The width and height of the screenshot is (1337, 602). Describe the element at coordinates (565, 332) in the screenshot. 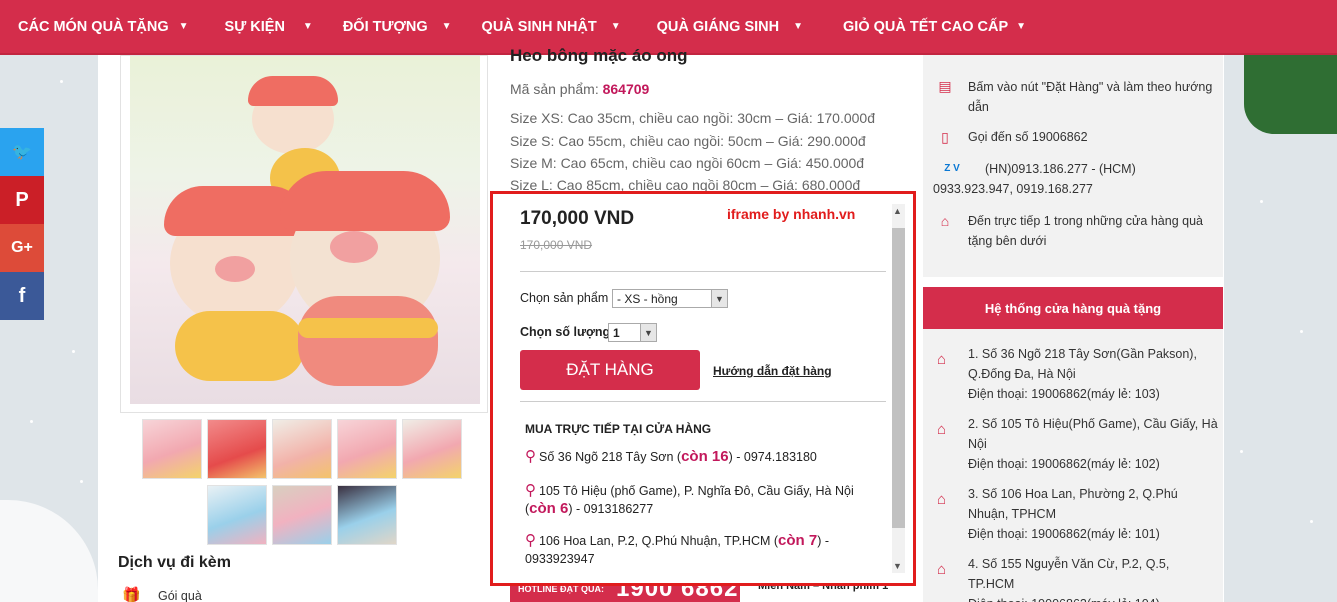

I see `choose-quantity-label: Chọn số lượng` at that location.